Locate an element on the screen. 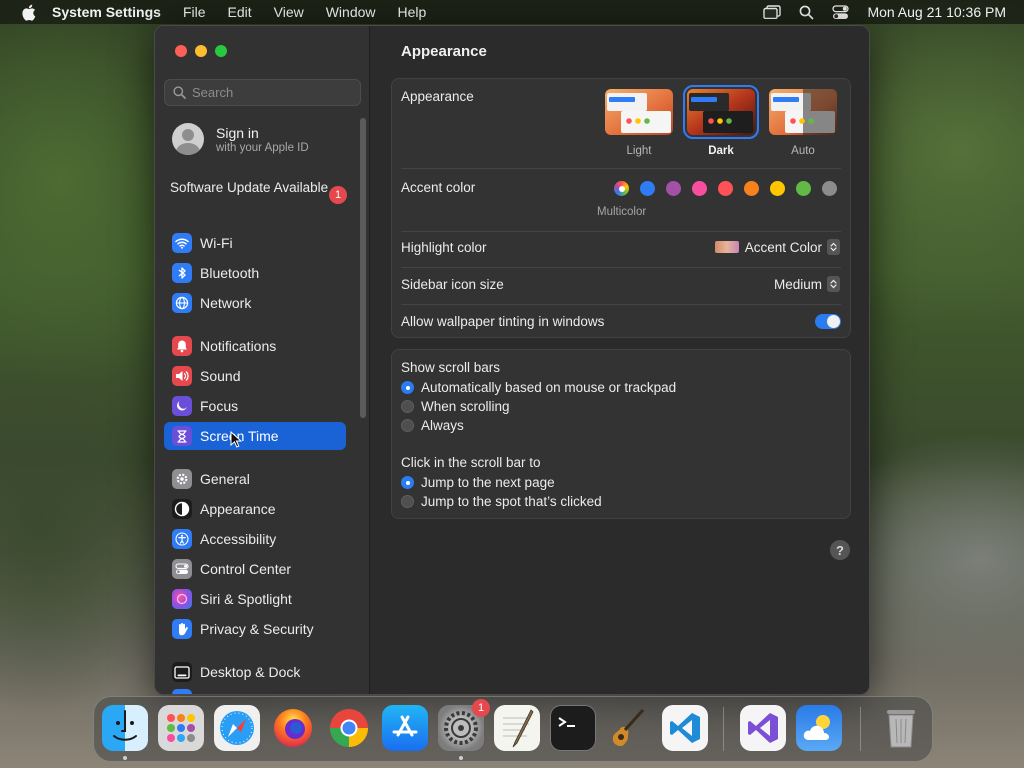 The image size is (1024, 768). sidebar-item-focus: Focus is located at coordinates (255, 406).